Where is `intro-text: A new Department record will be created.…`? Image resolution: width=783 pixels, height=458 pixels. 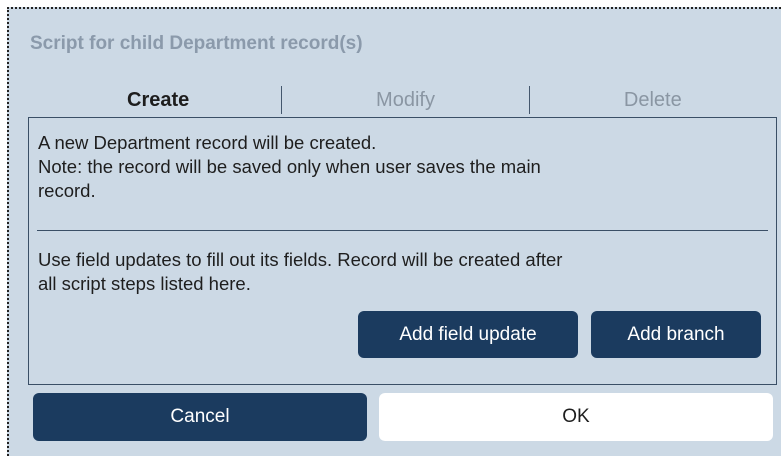 intro-text: A new Department record will be created.… is located at coordinates (403, 167).